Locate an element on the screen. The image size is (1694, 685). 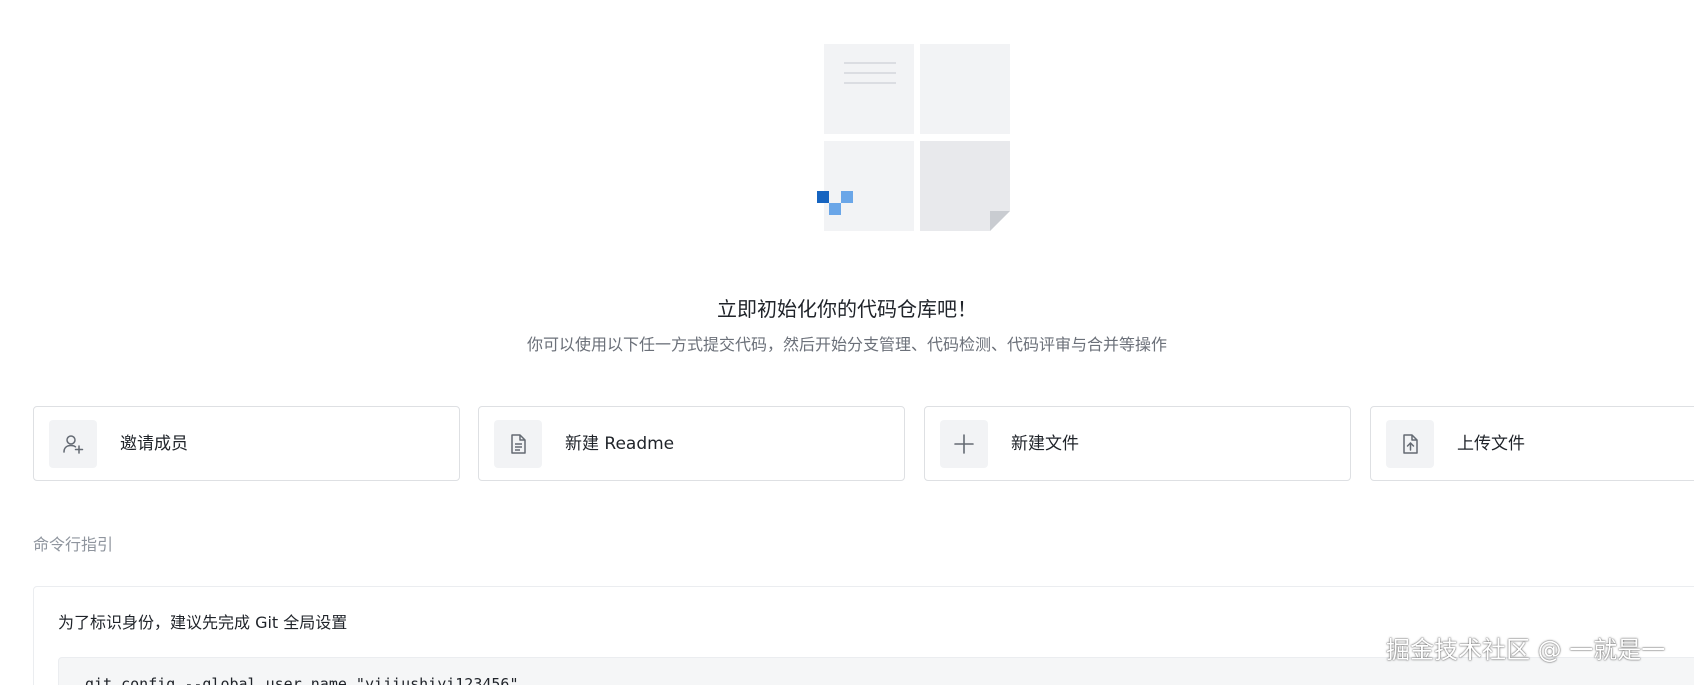
add-user-icon is located at coordinates (73, 444).